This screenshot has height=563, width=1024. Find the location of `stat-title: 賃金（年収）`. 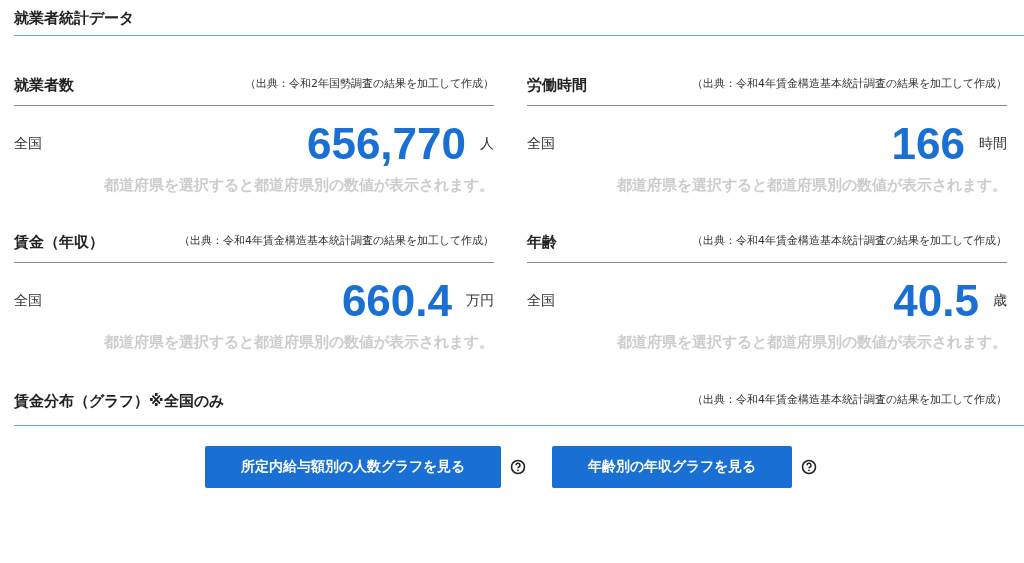

stat-title: 賃金（年収） is located at coordinates (59, 242).